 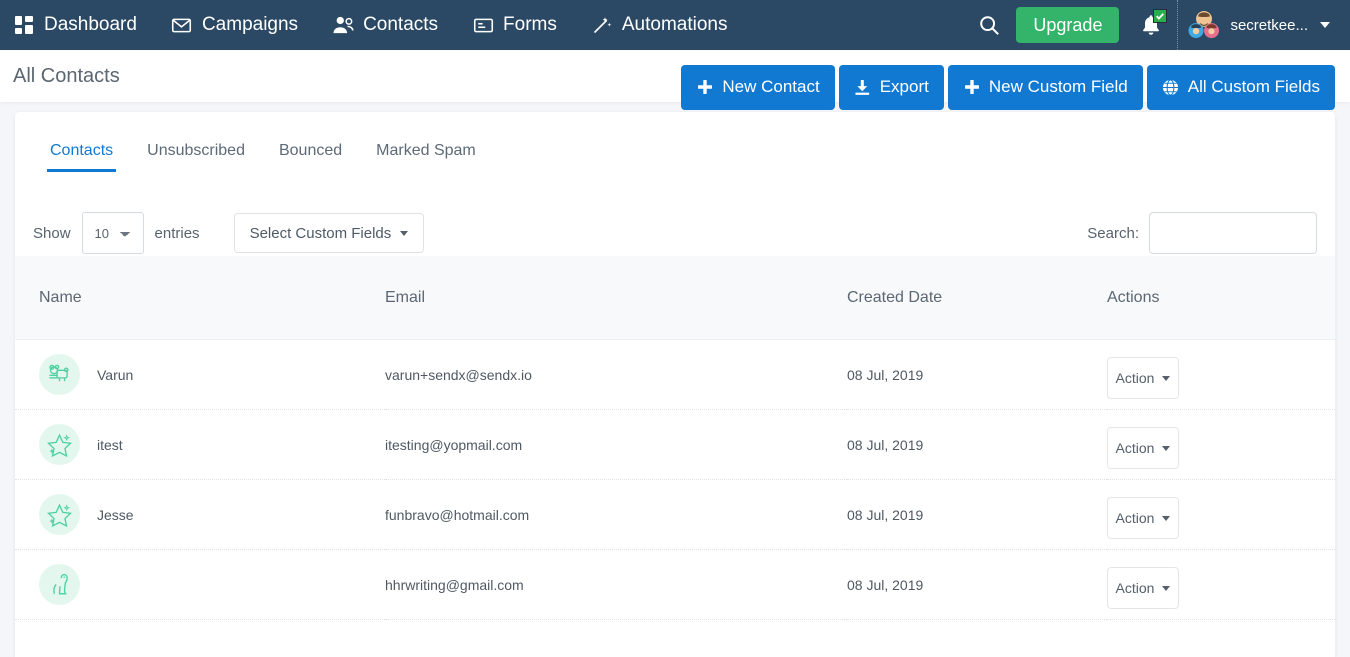 I want to click on entries-per-page-select: 10 25 50 100, so click(x=112, y=233).